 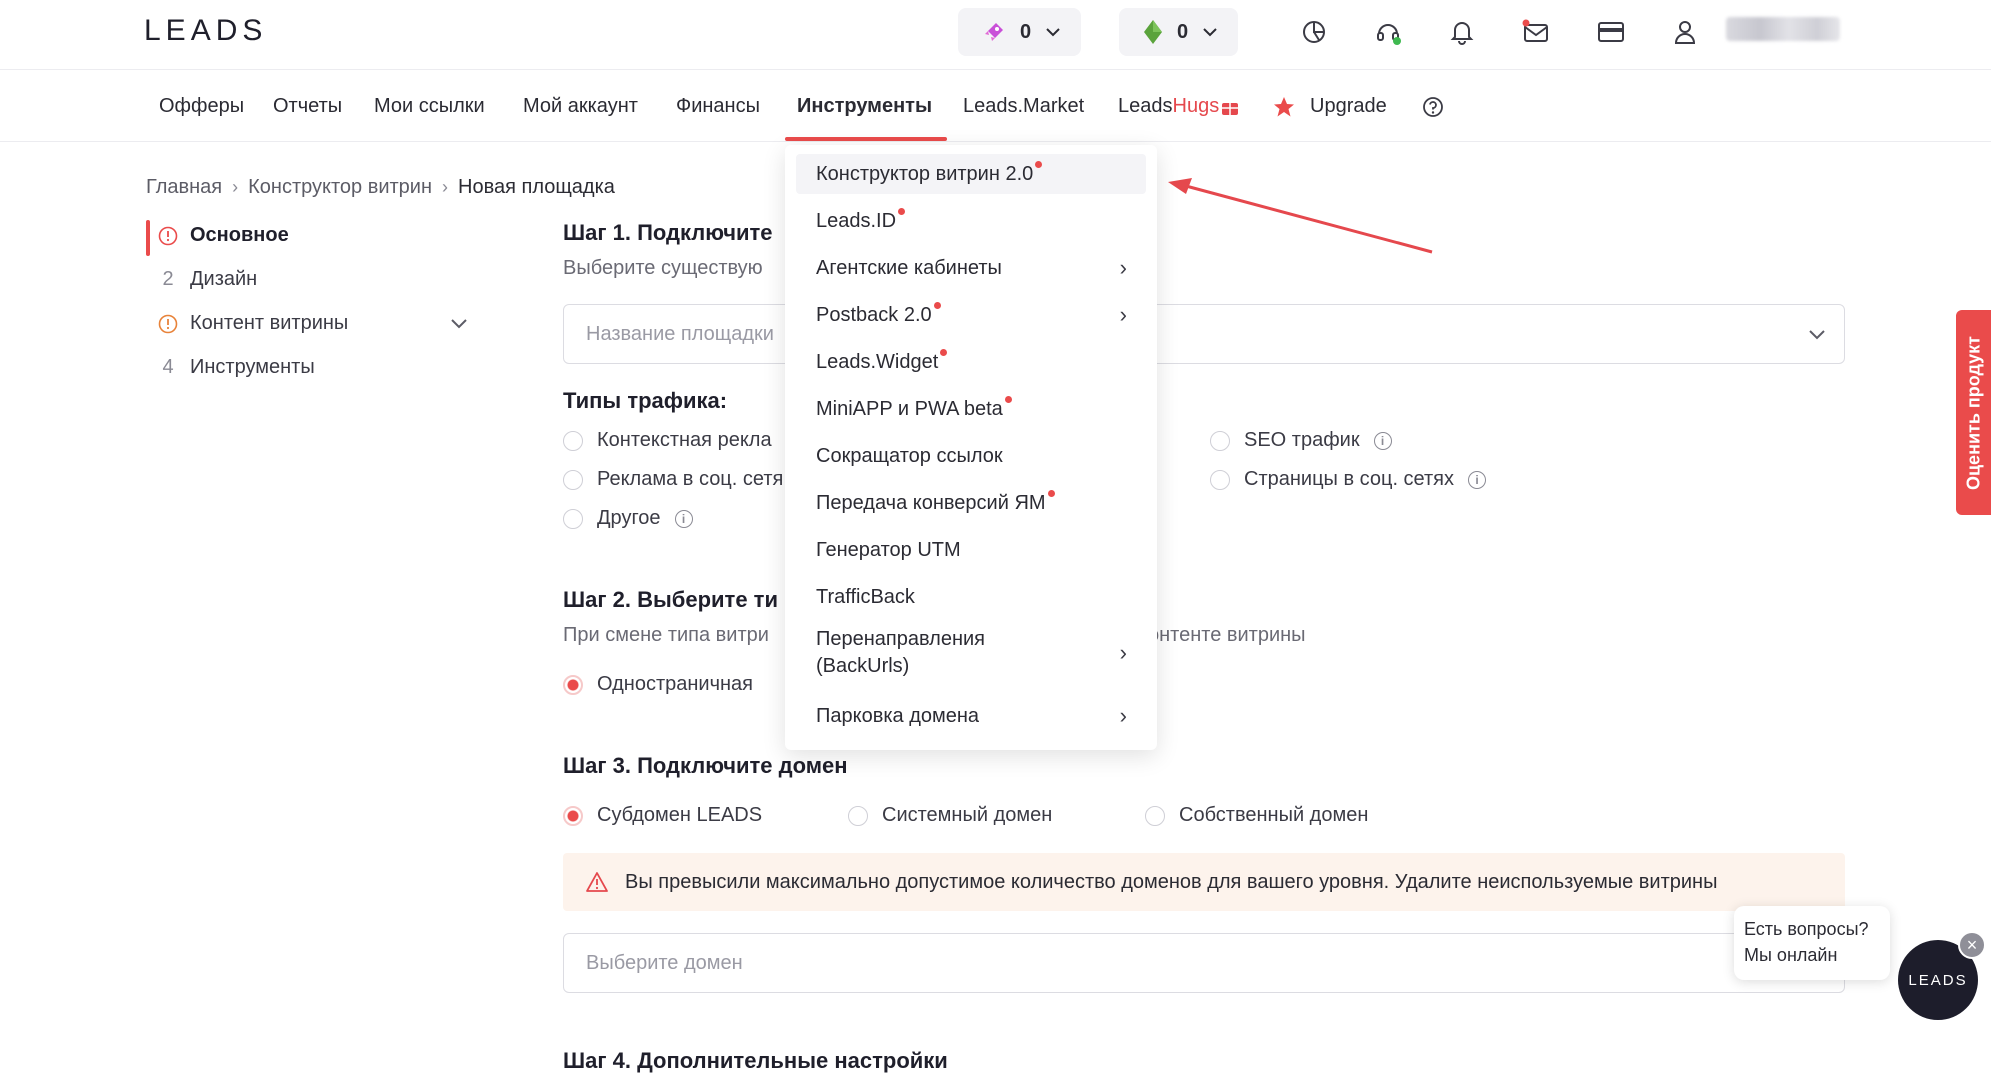 I want to click on annotation-arrow, so click(x=1300, y=216).